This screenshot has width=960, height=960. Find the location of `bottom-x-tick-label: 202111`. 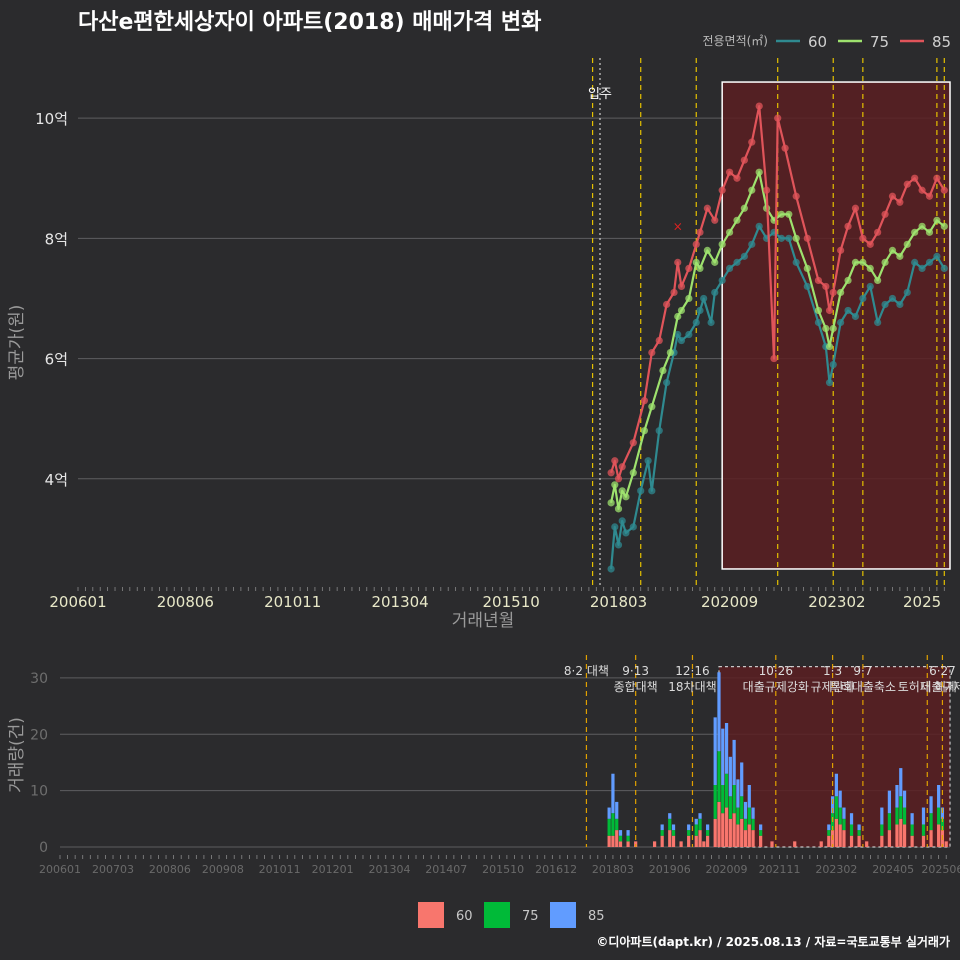

bottom-x-tick-label: 202111 is located at coordinates (780, 869).